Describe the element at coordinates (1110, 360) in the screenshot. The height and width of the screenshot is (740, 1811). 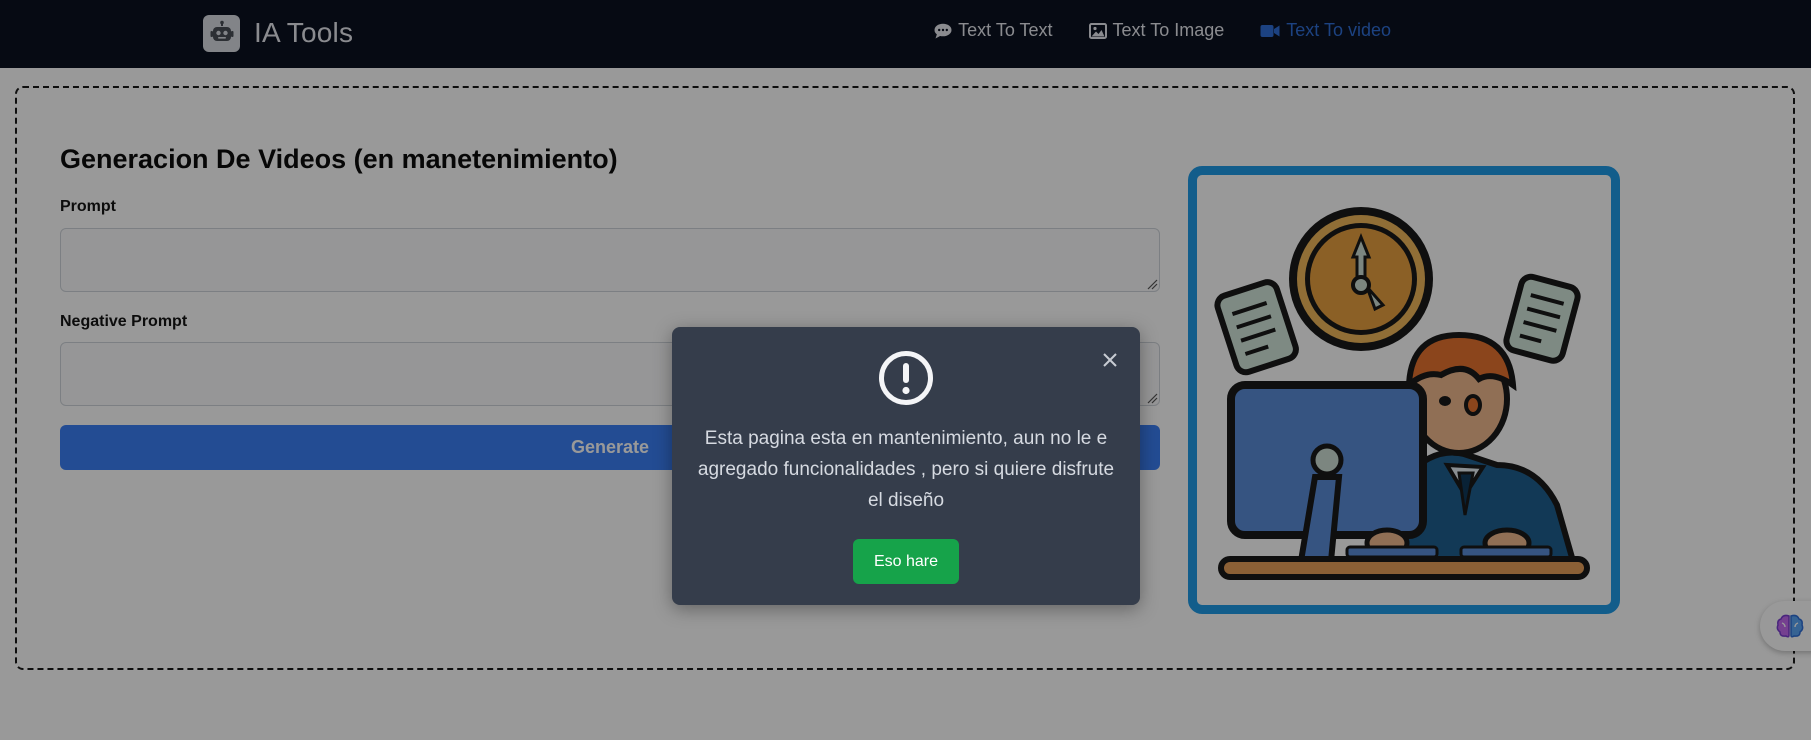
I see `close-icon` at that location.